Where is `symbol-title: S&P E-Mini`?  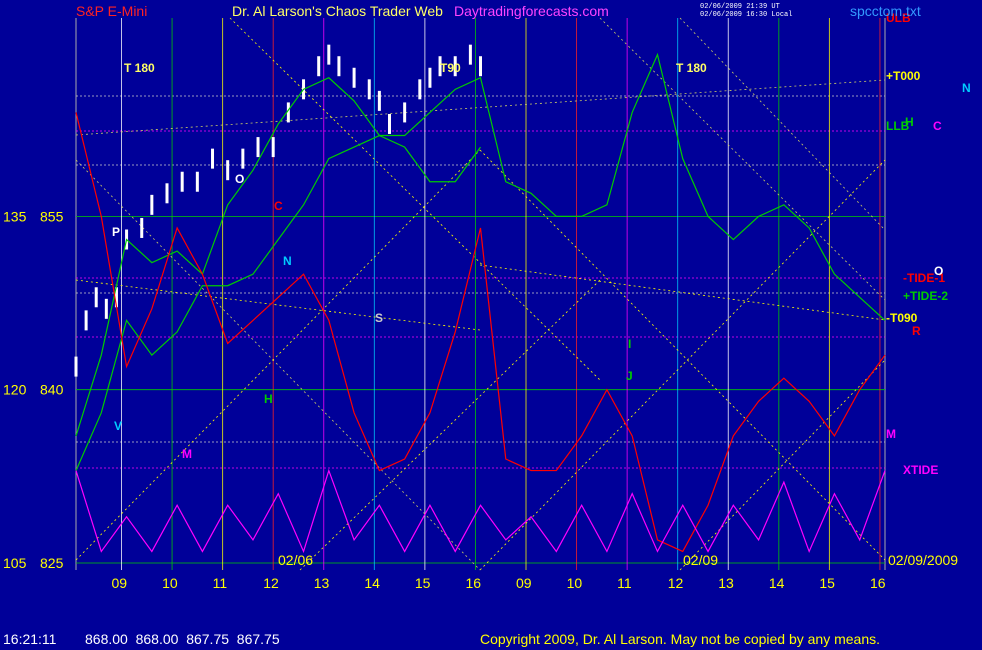
symbol-title: S&P E-Mini is located at coordinates (112, 11).